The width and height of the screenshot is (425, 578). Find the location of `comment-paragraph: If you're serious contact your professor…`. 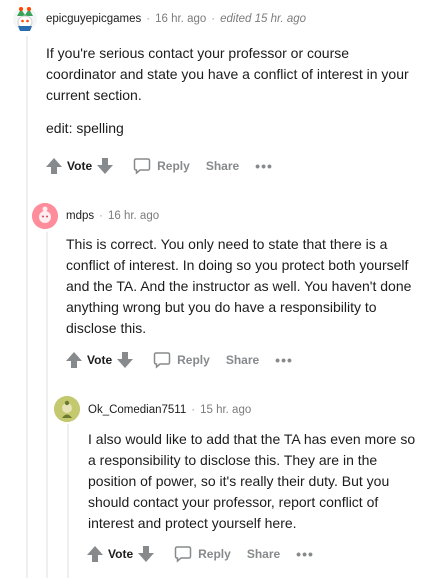

comment-paragraph: If you're serious contact your professor… is located at coordinates (227, 74).